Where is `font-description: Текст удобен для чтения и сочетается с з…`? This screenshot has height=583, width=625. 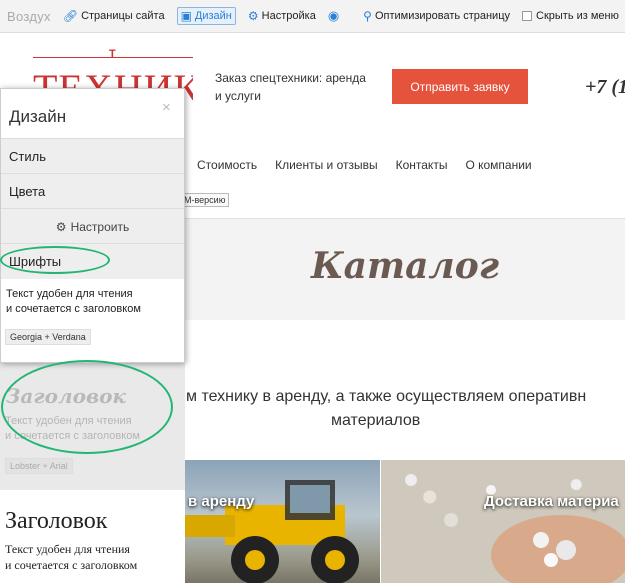
font-description: Текст удобен для чтения и сочетается с з… is located at coordinates (73, 302).